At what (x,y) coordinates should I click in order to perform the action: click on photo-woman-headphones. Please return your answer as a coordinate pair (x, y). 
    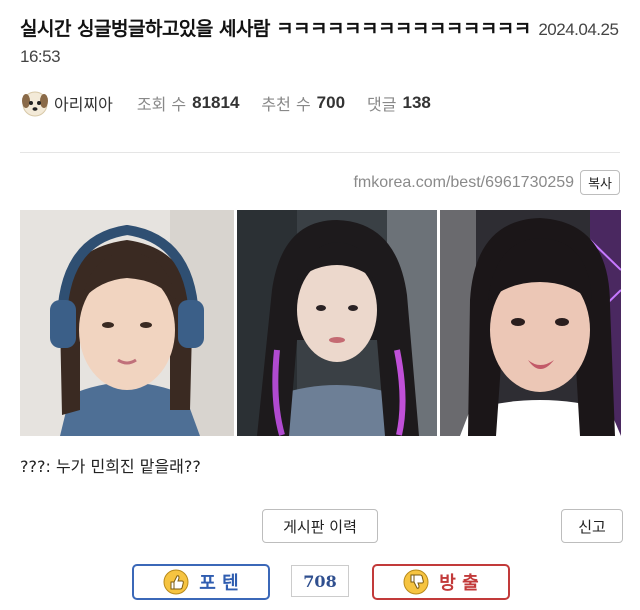
    Looking at the image, I should click on (127, 323).